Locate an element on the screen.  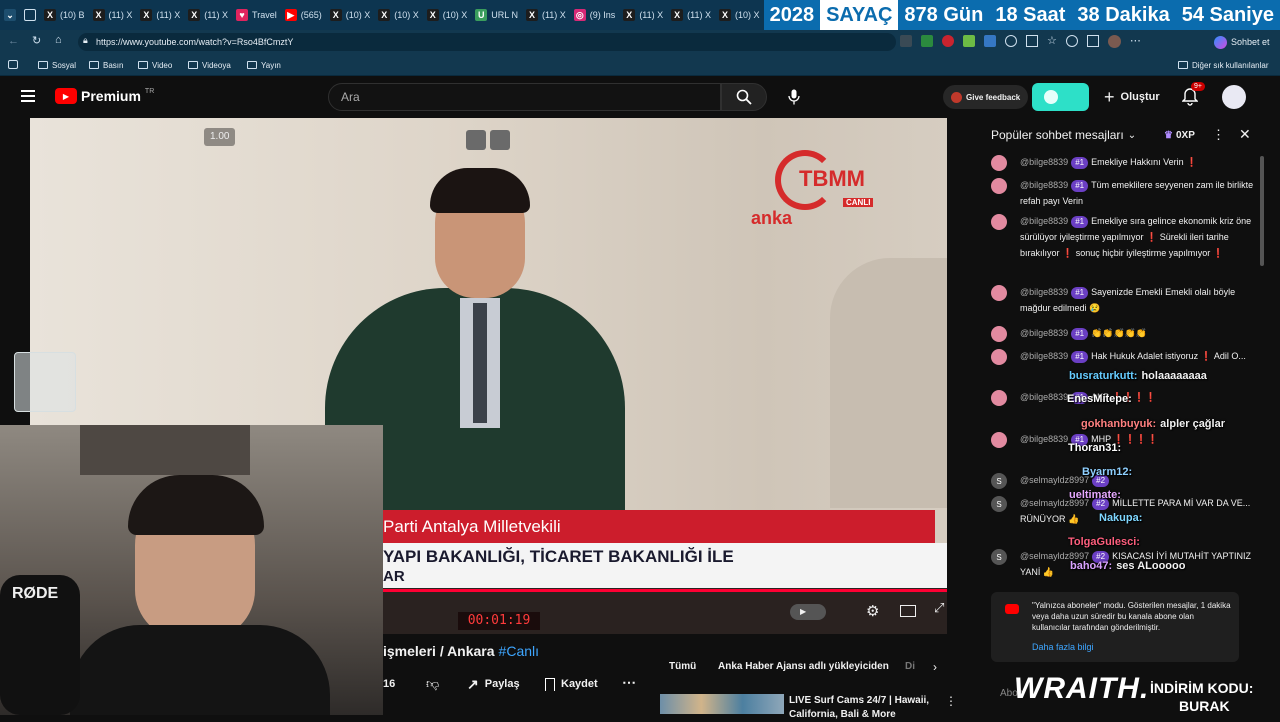
tab-actions-button is located at coordinates (30, 15).